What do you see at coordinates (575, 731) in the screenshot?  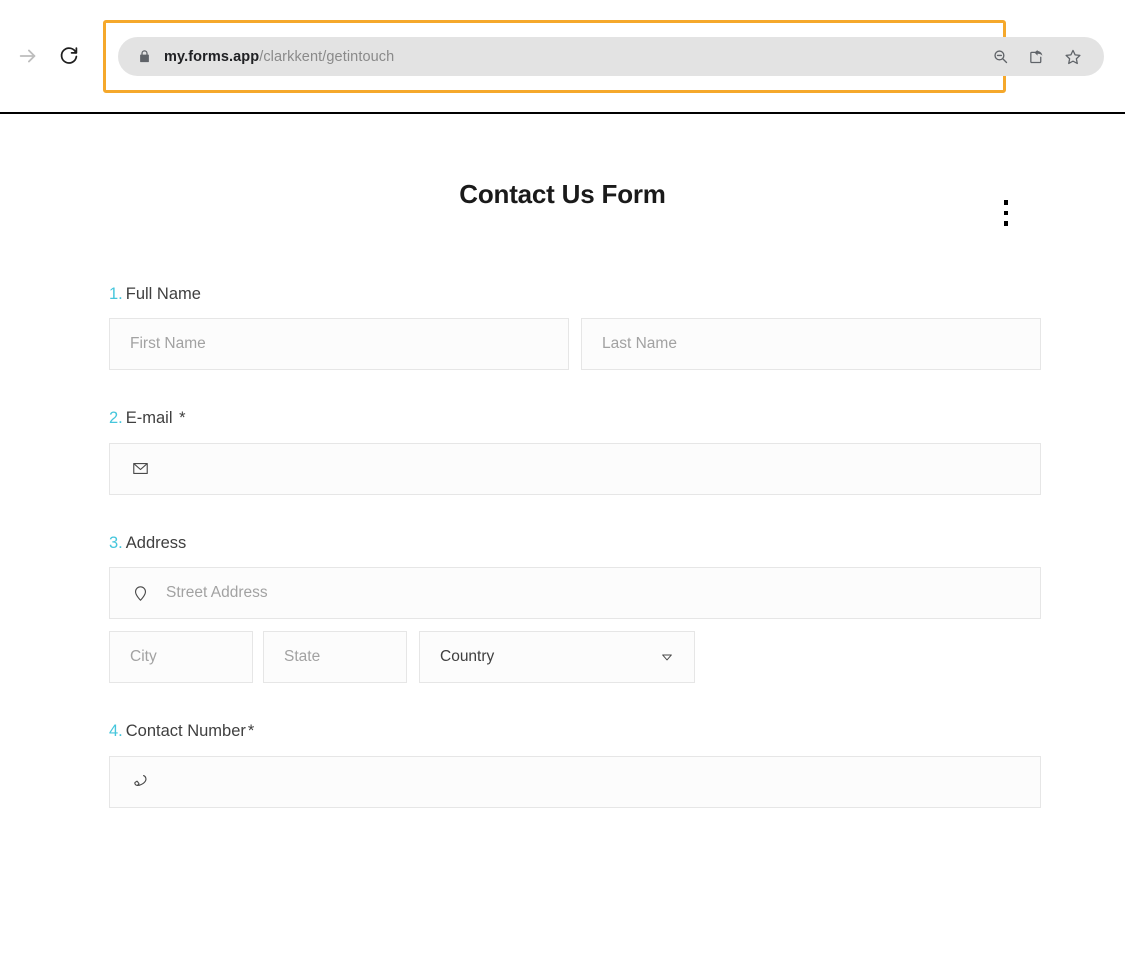 I see `question-label: 4. Contact Number *` at bounding box center [575, 731].